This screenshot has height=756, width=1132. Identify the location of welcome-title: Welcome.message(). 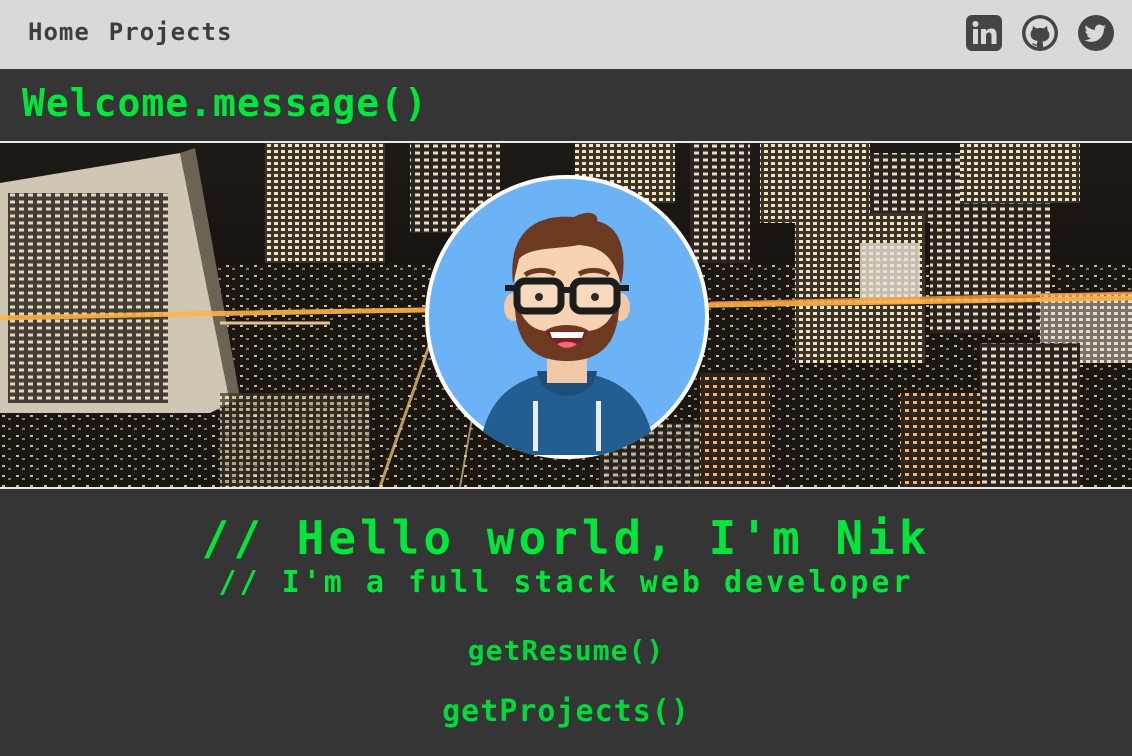
(225, 103).